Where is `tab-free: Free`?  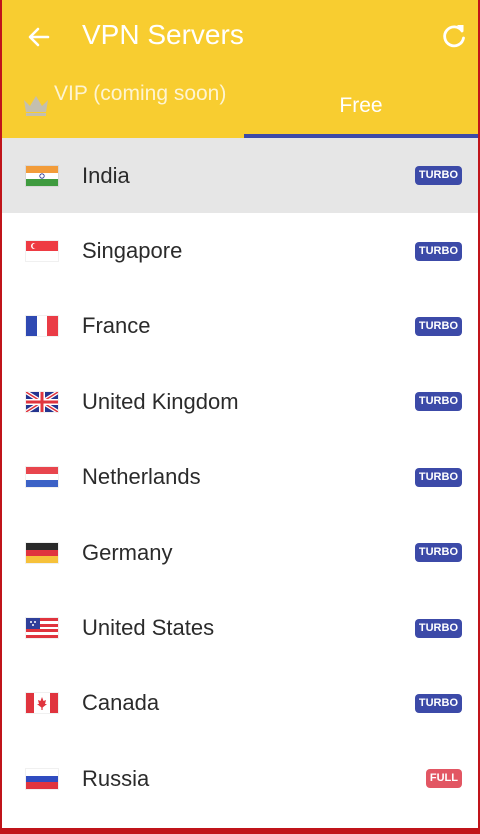
tab-free: Free is located at coordinates (361, 105).